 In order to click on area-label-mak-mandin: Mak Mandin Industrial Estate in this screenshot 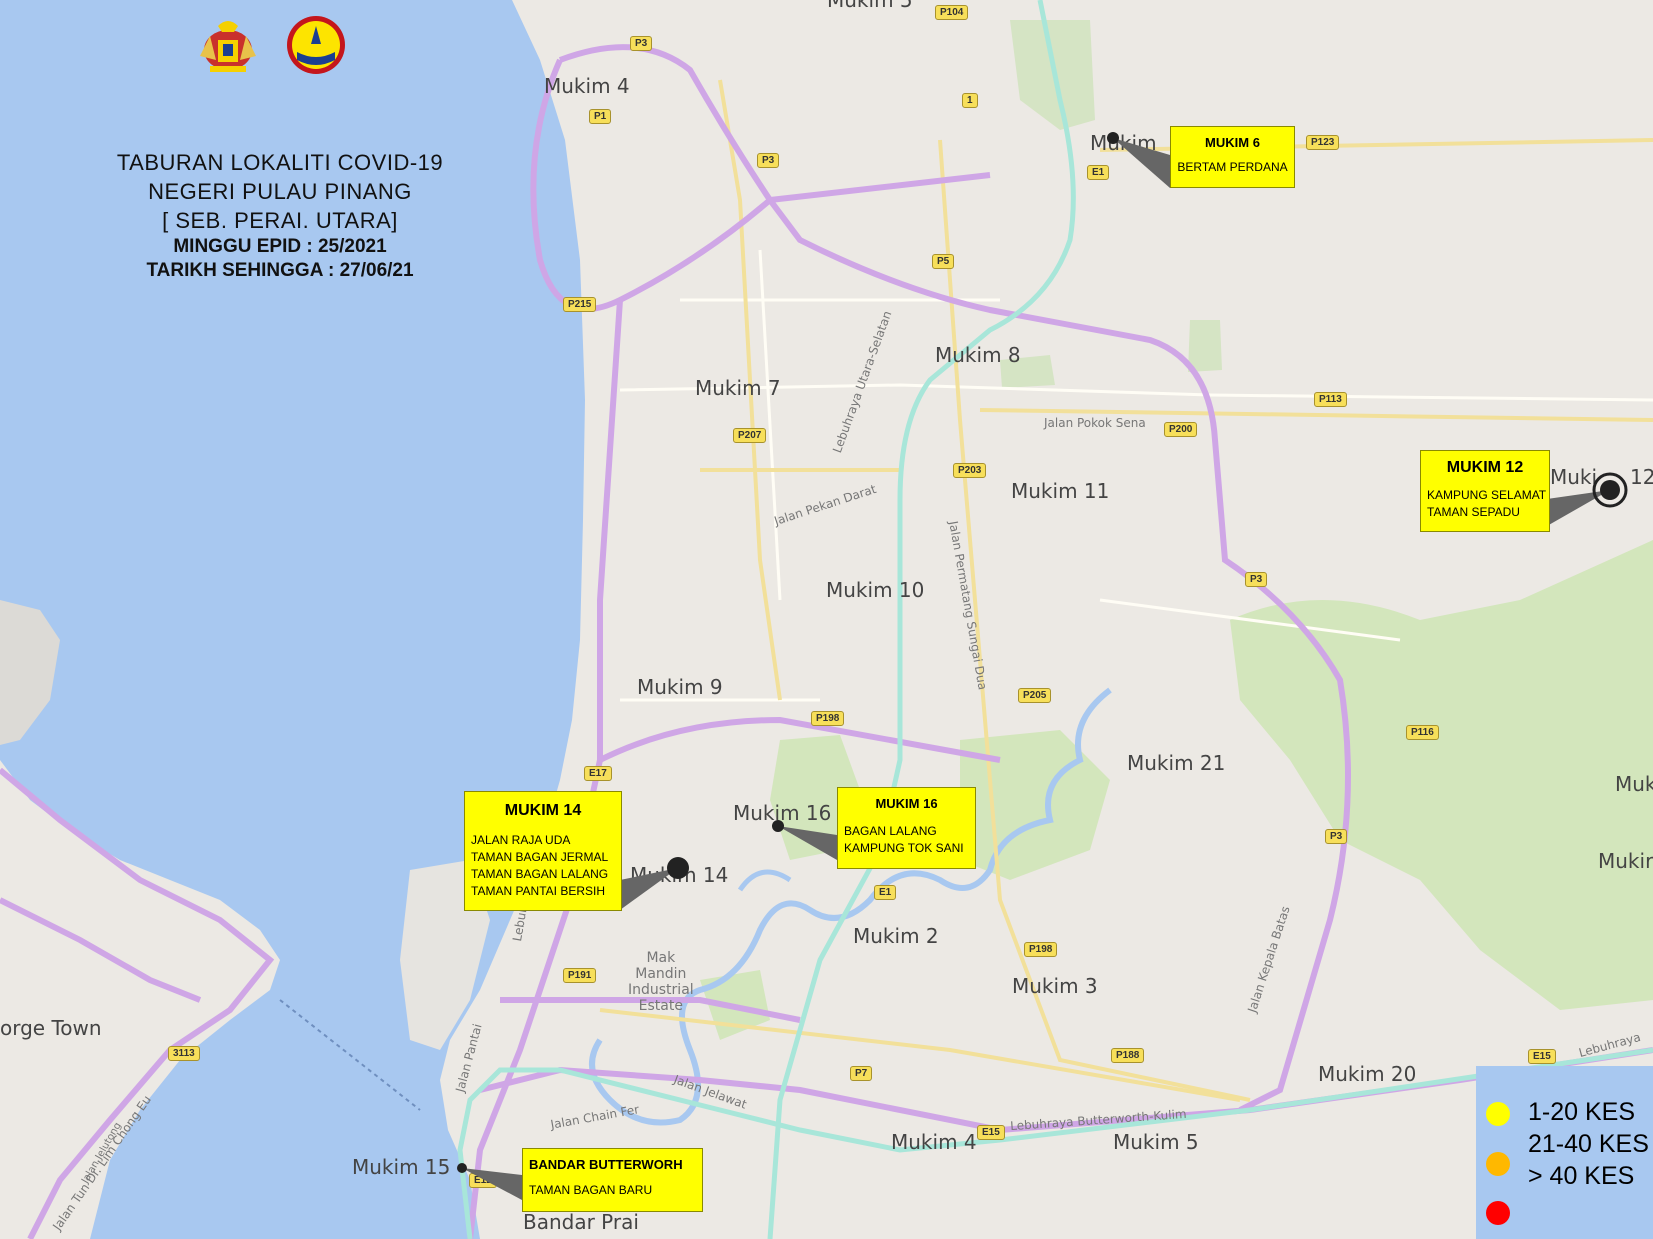, I will do `click(661, 982)`.